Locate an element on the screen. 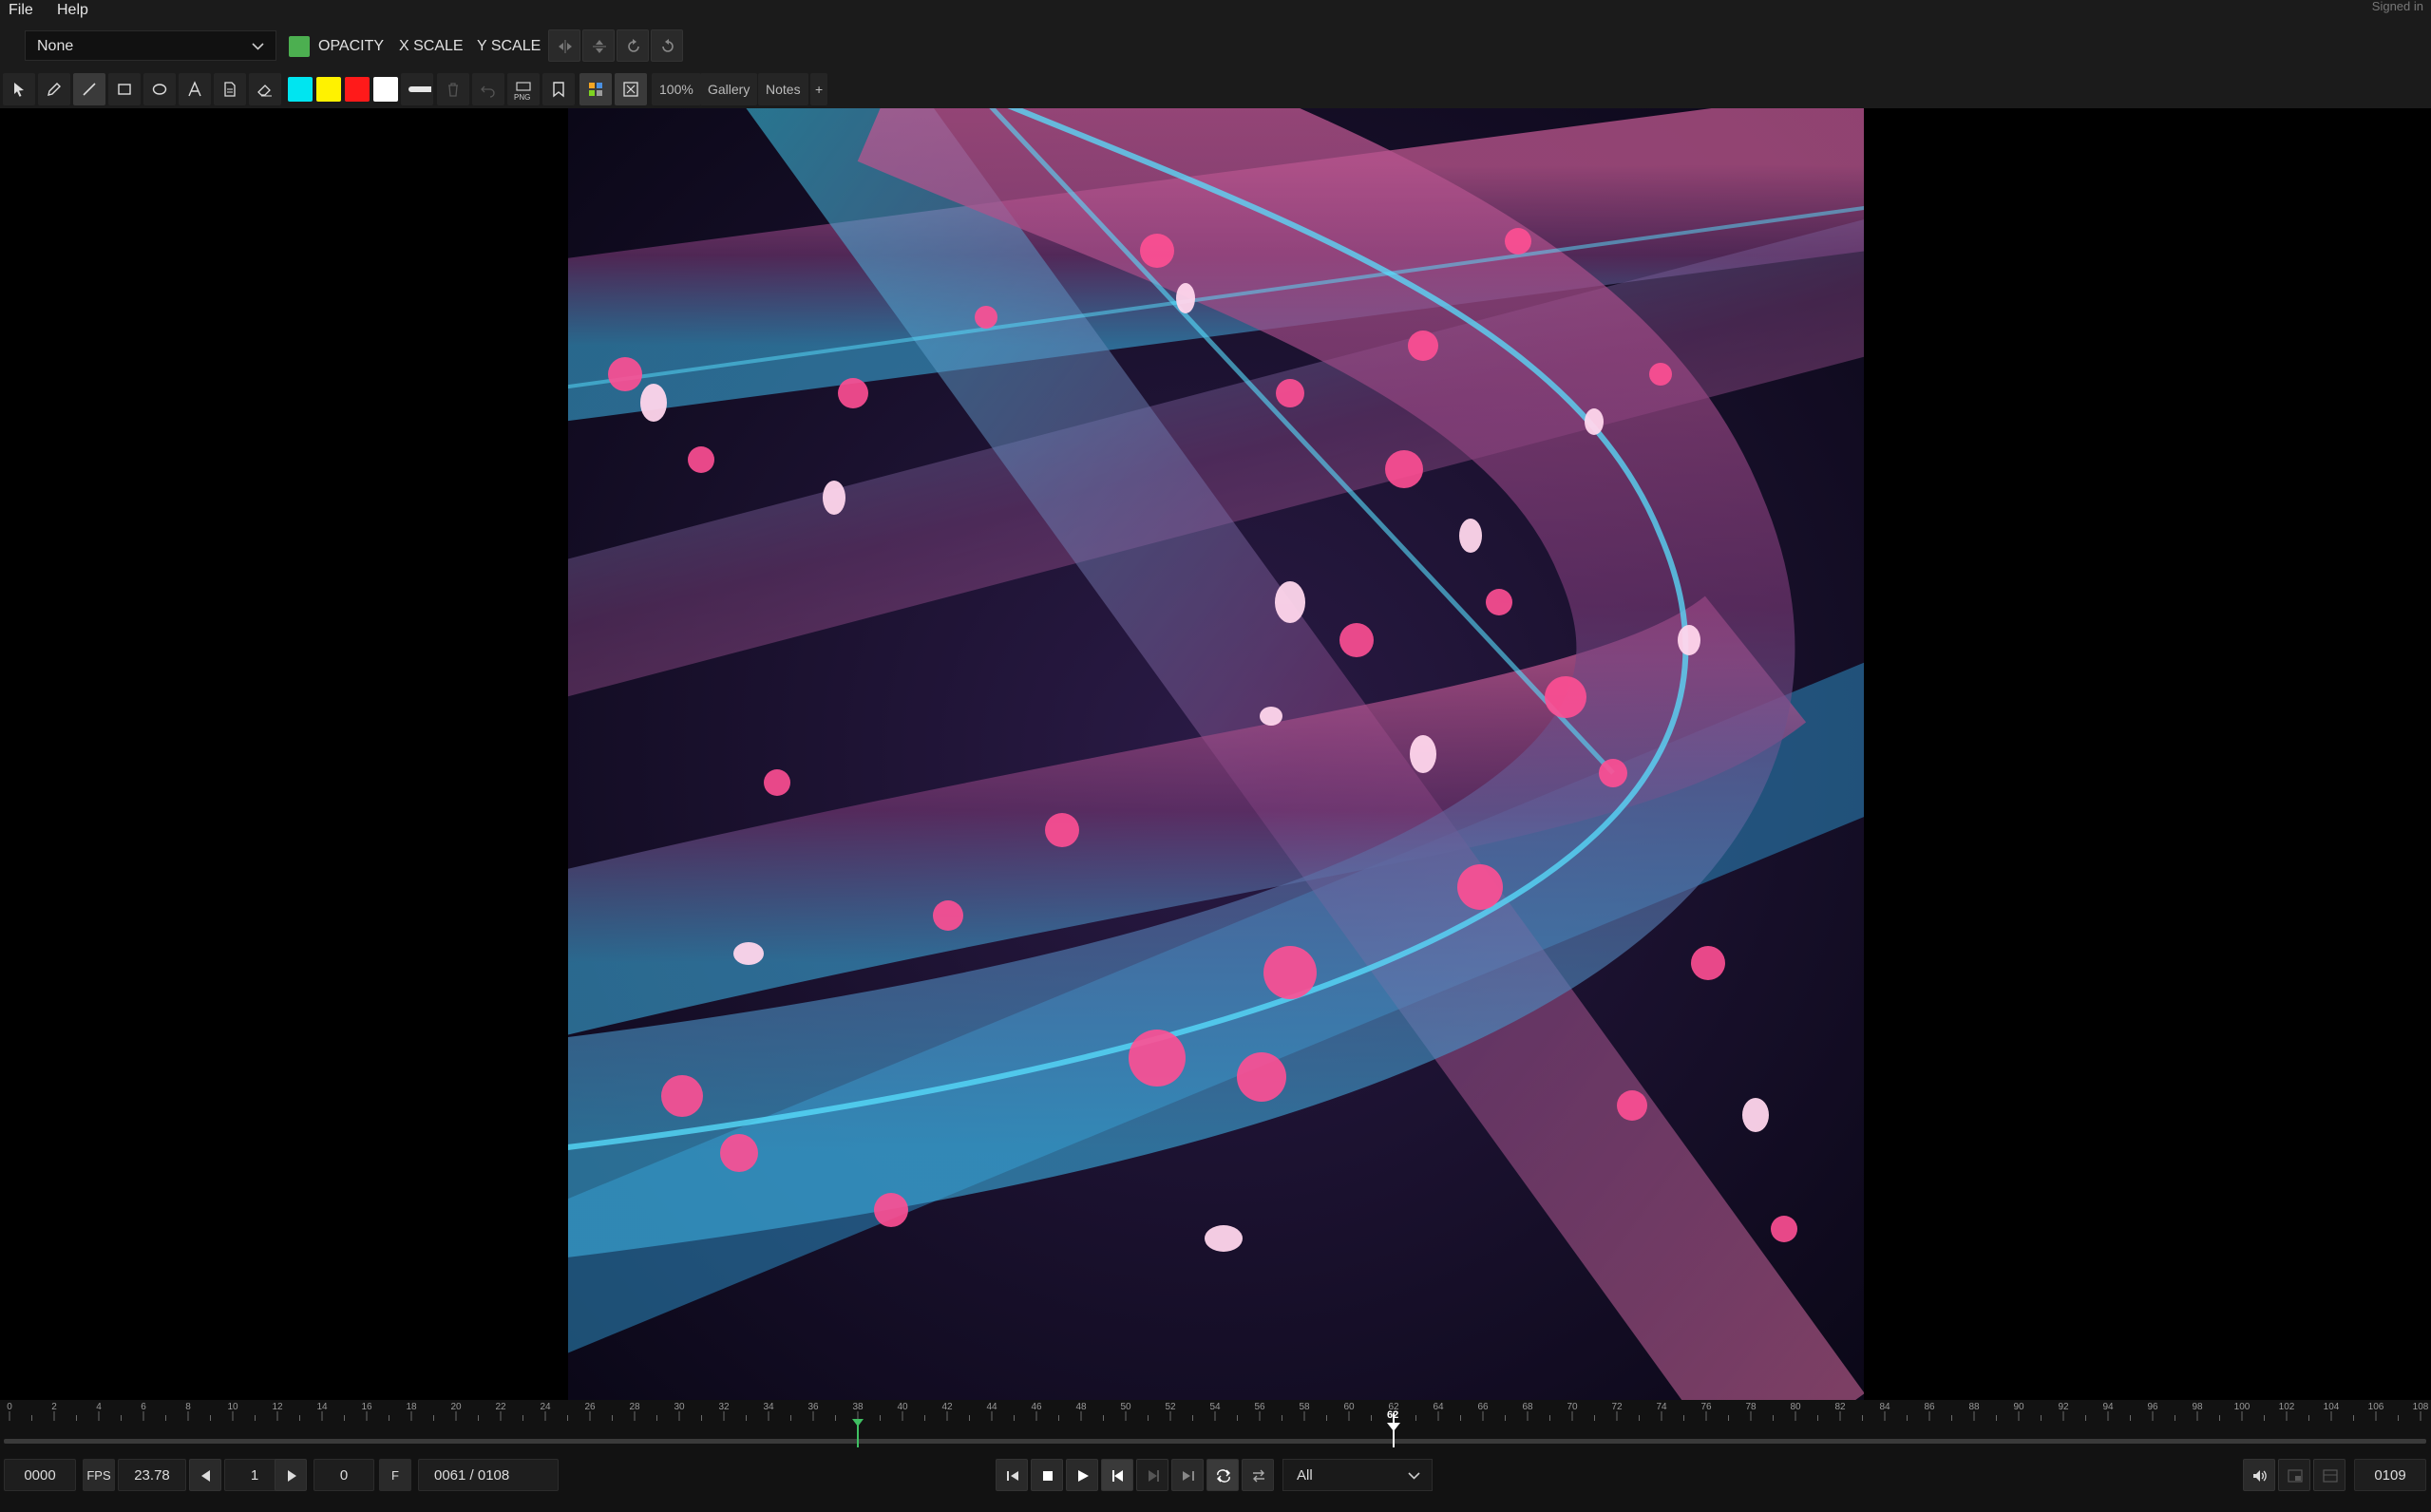 Image resolution: width=2431 pixels, height=1512 pixels. color-yellow is located at coordinates (328, 90).